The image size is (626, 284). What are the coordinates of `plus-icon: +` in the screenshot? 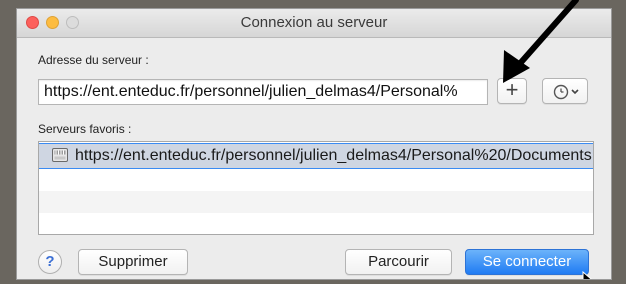 It's located at (512, 89).